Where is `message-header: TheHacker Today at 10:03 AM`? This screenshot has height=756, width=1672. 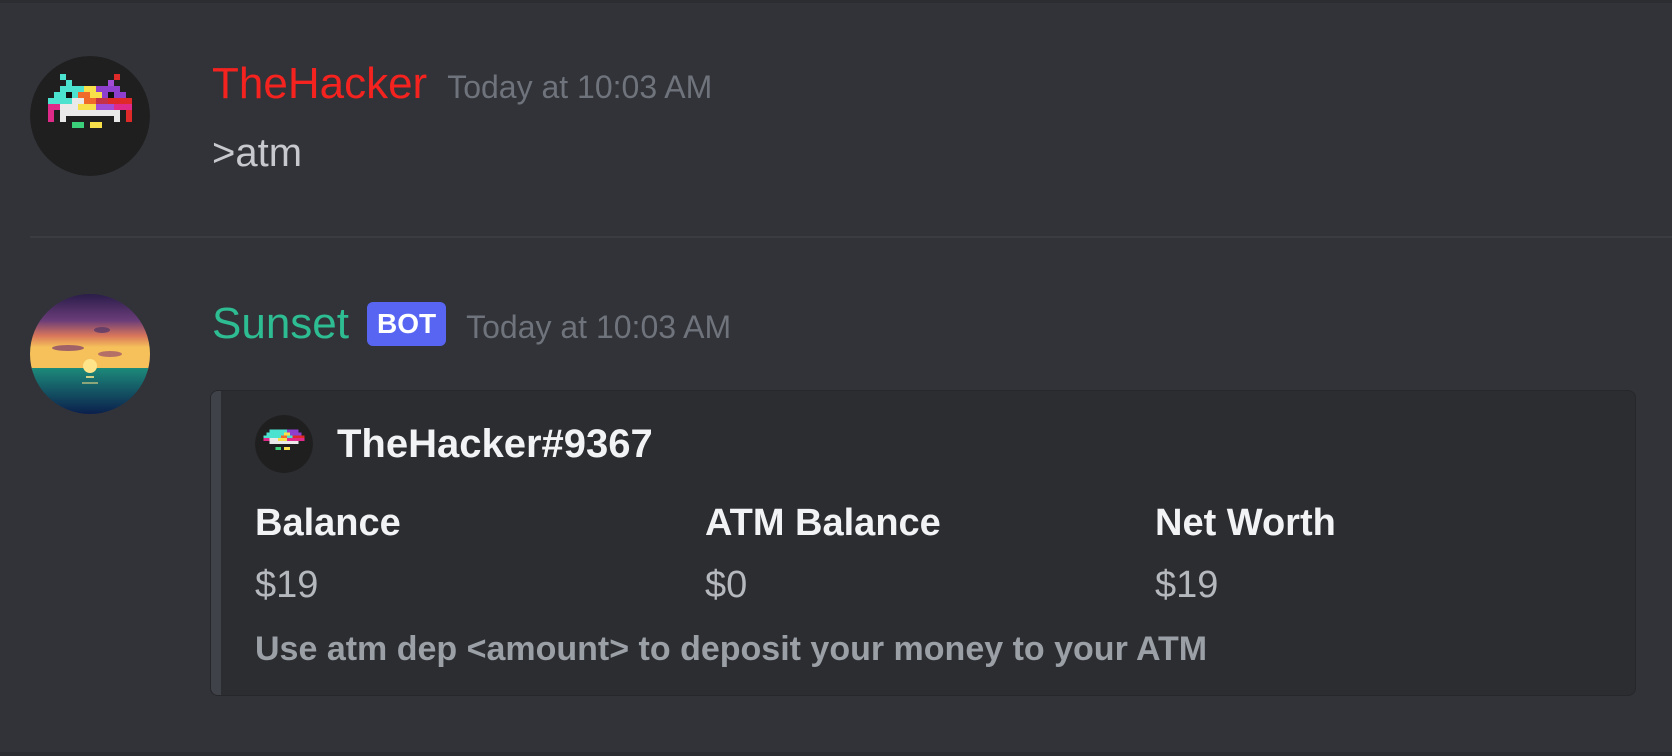
message-header: TheHacker Today at 10:03 AM is located at coordinates (462, 84).